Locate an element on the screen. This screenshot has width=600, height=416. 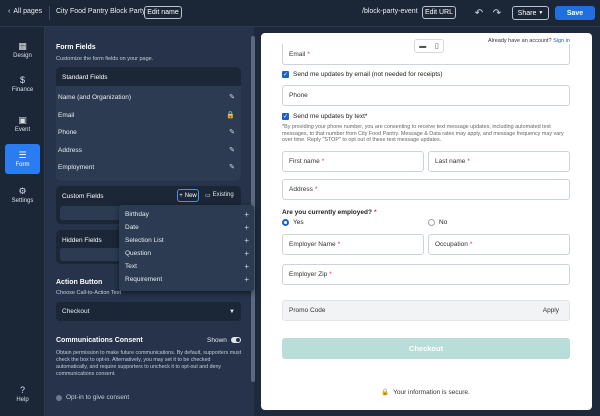
menu-item-date: Date + is located at coordinates (187, 227).